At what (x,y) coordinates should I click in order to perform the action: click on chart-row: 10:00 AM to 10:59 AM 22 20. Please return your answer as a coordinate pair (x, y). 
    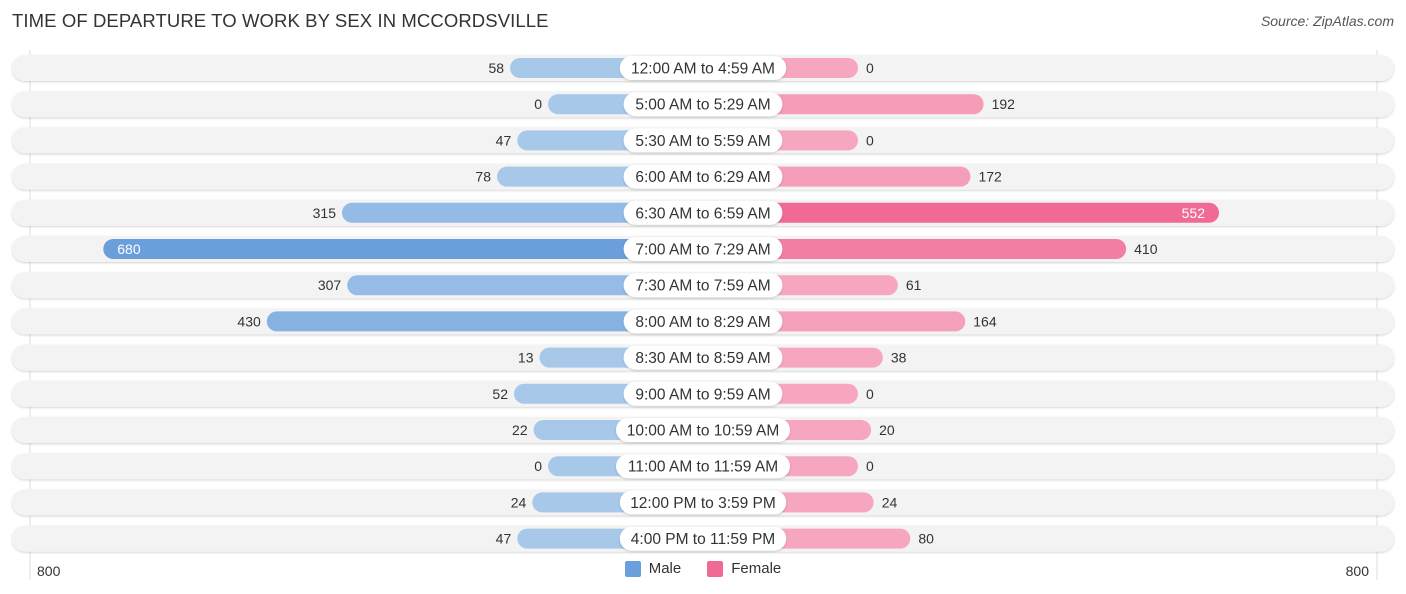
    Looking at the image, I should click on (703, 430).